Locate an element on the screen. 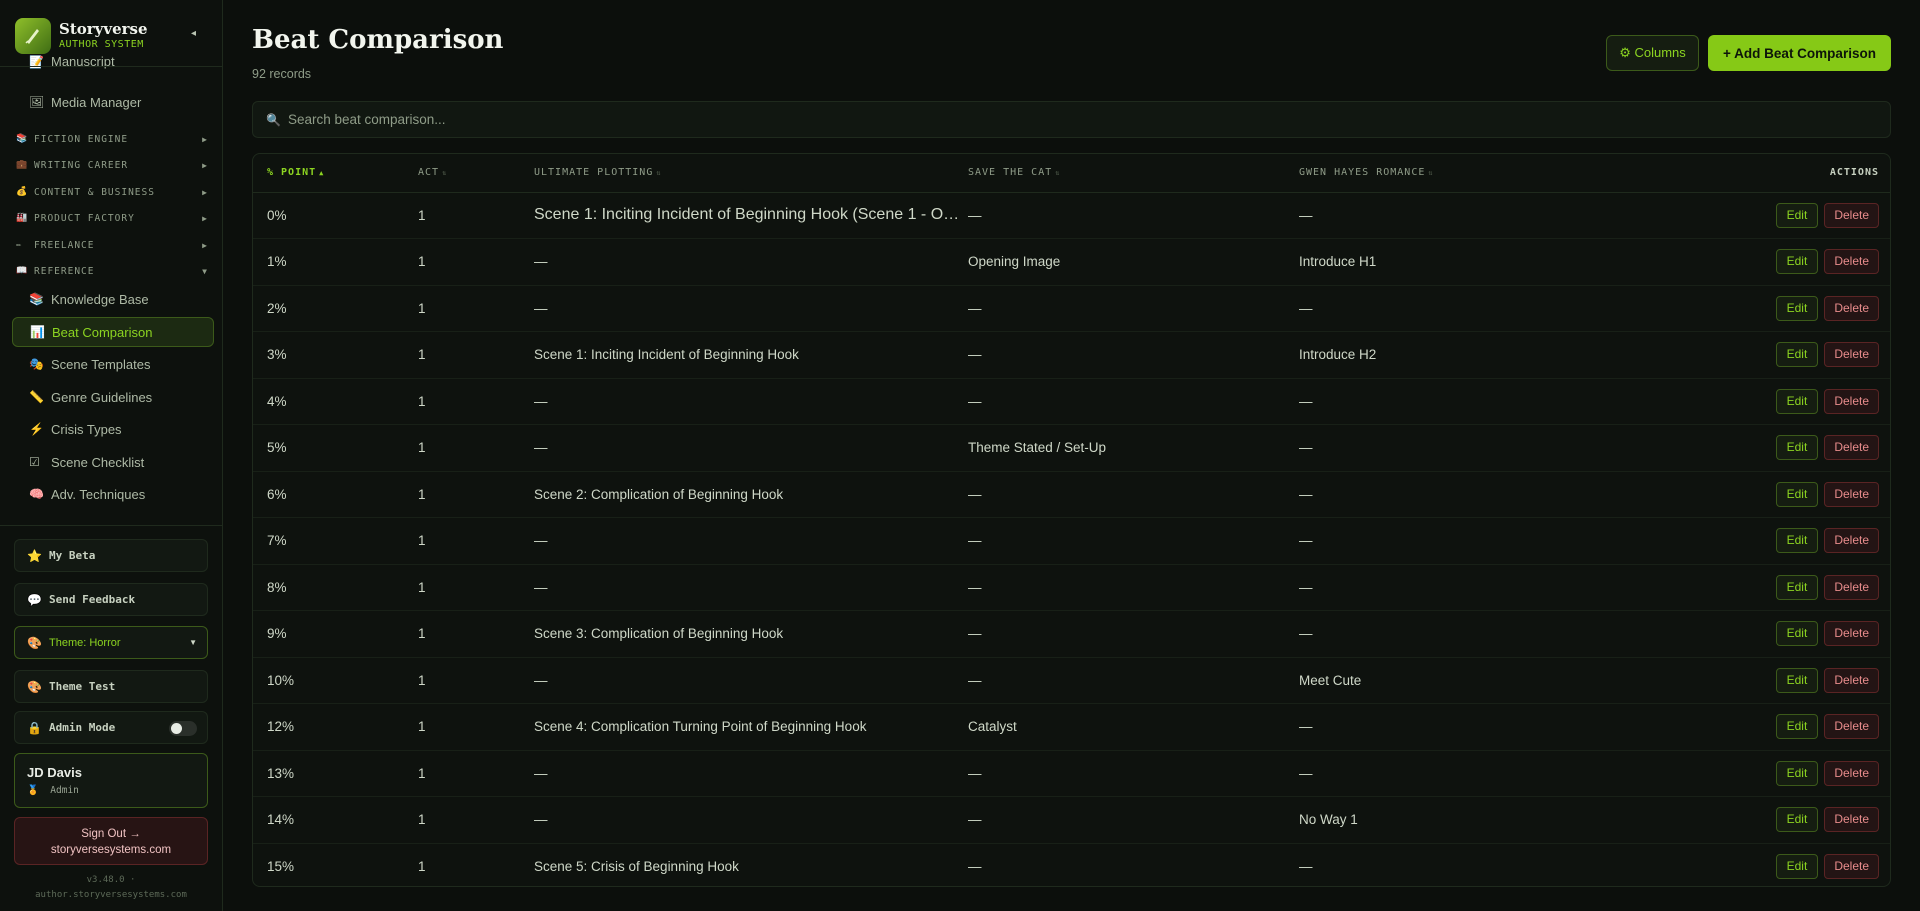  sidebar-item-adv-techniques: 🧠 Adv. Techniques is located at coordinates (113, 494).